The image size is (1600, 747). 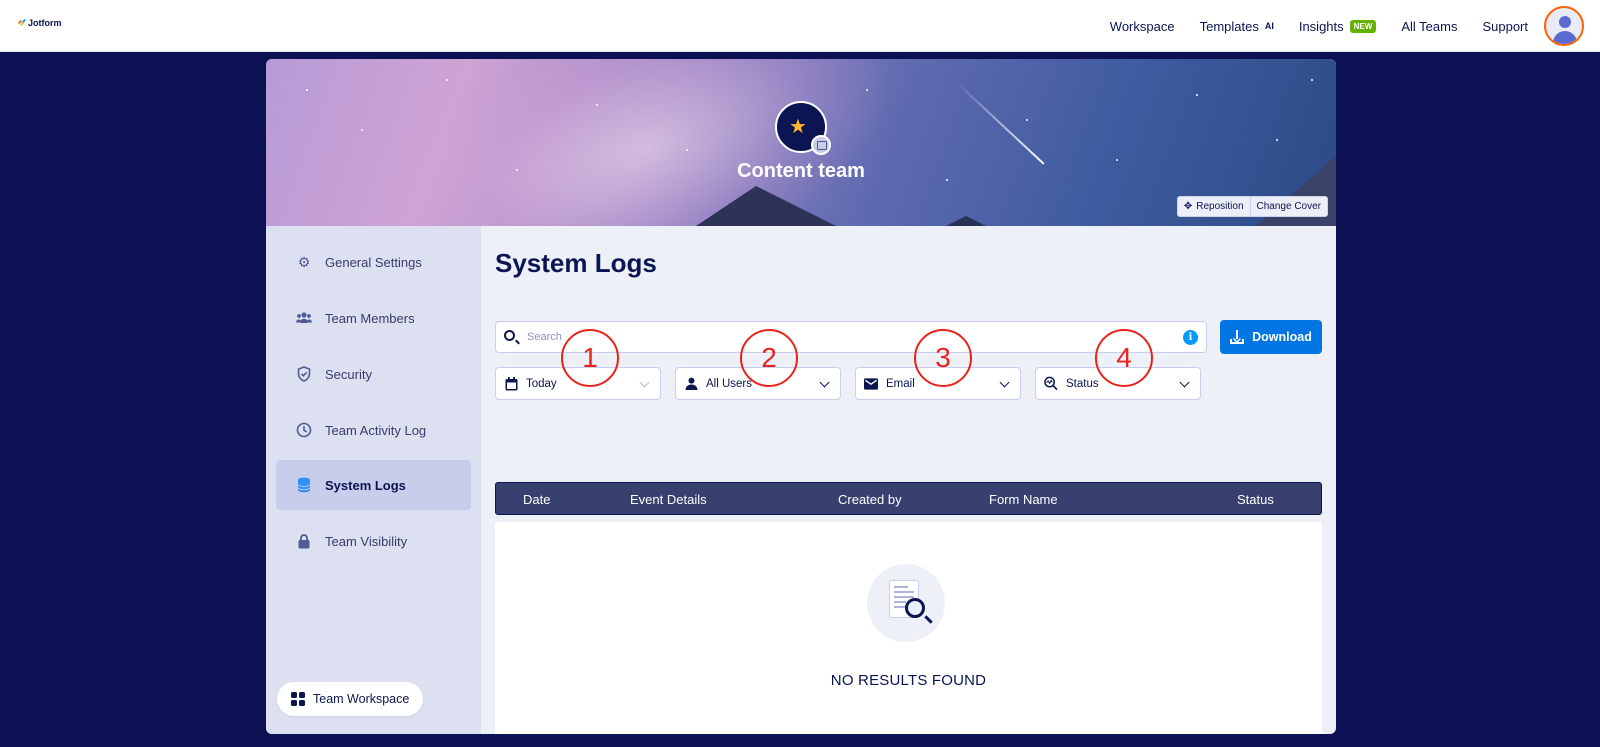 What do you see at coordinates (1255, 499) in the screenshot?
I see `column-header-status: Status` at bounding box center [1255, 499].